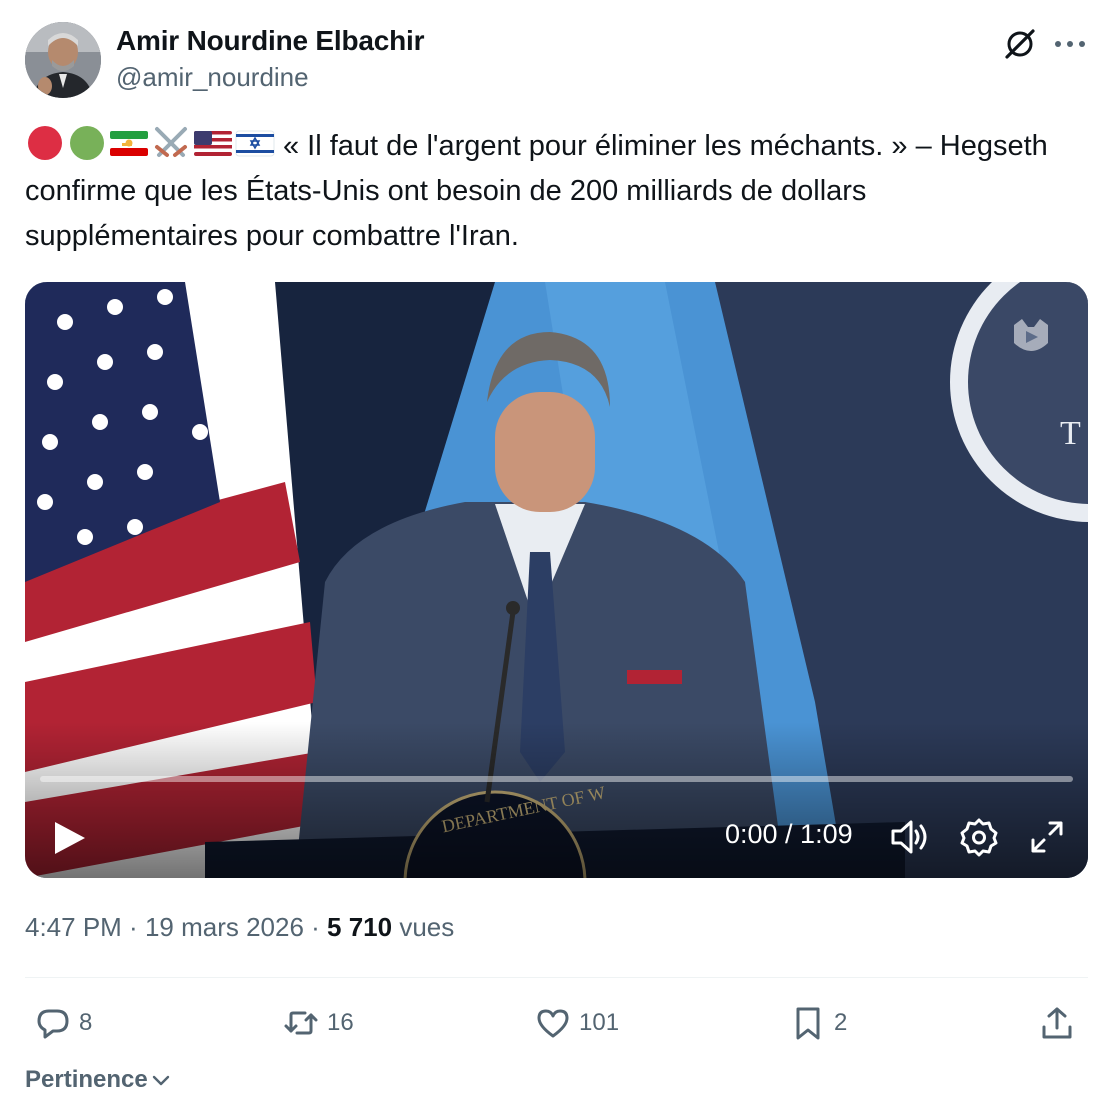  I want to click on settings-gear-icon, so click(979, 837).